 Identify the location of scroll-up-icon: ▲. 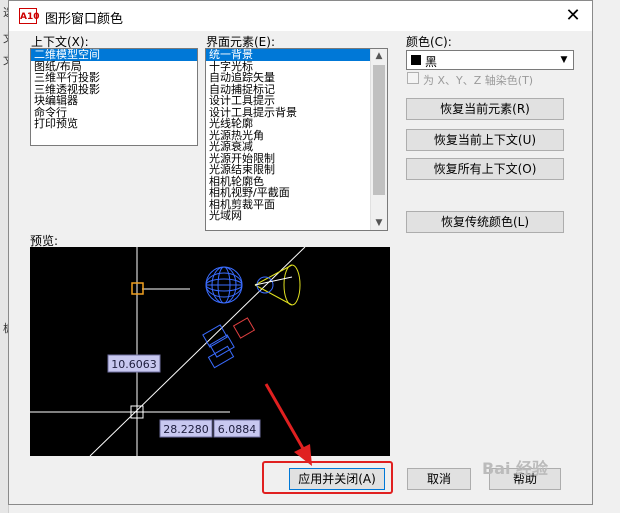
(379, 56).